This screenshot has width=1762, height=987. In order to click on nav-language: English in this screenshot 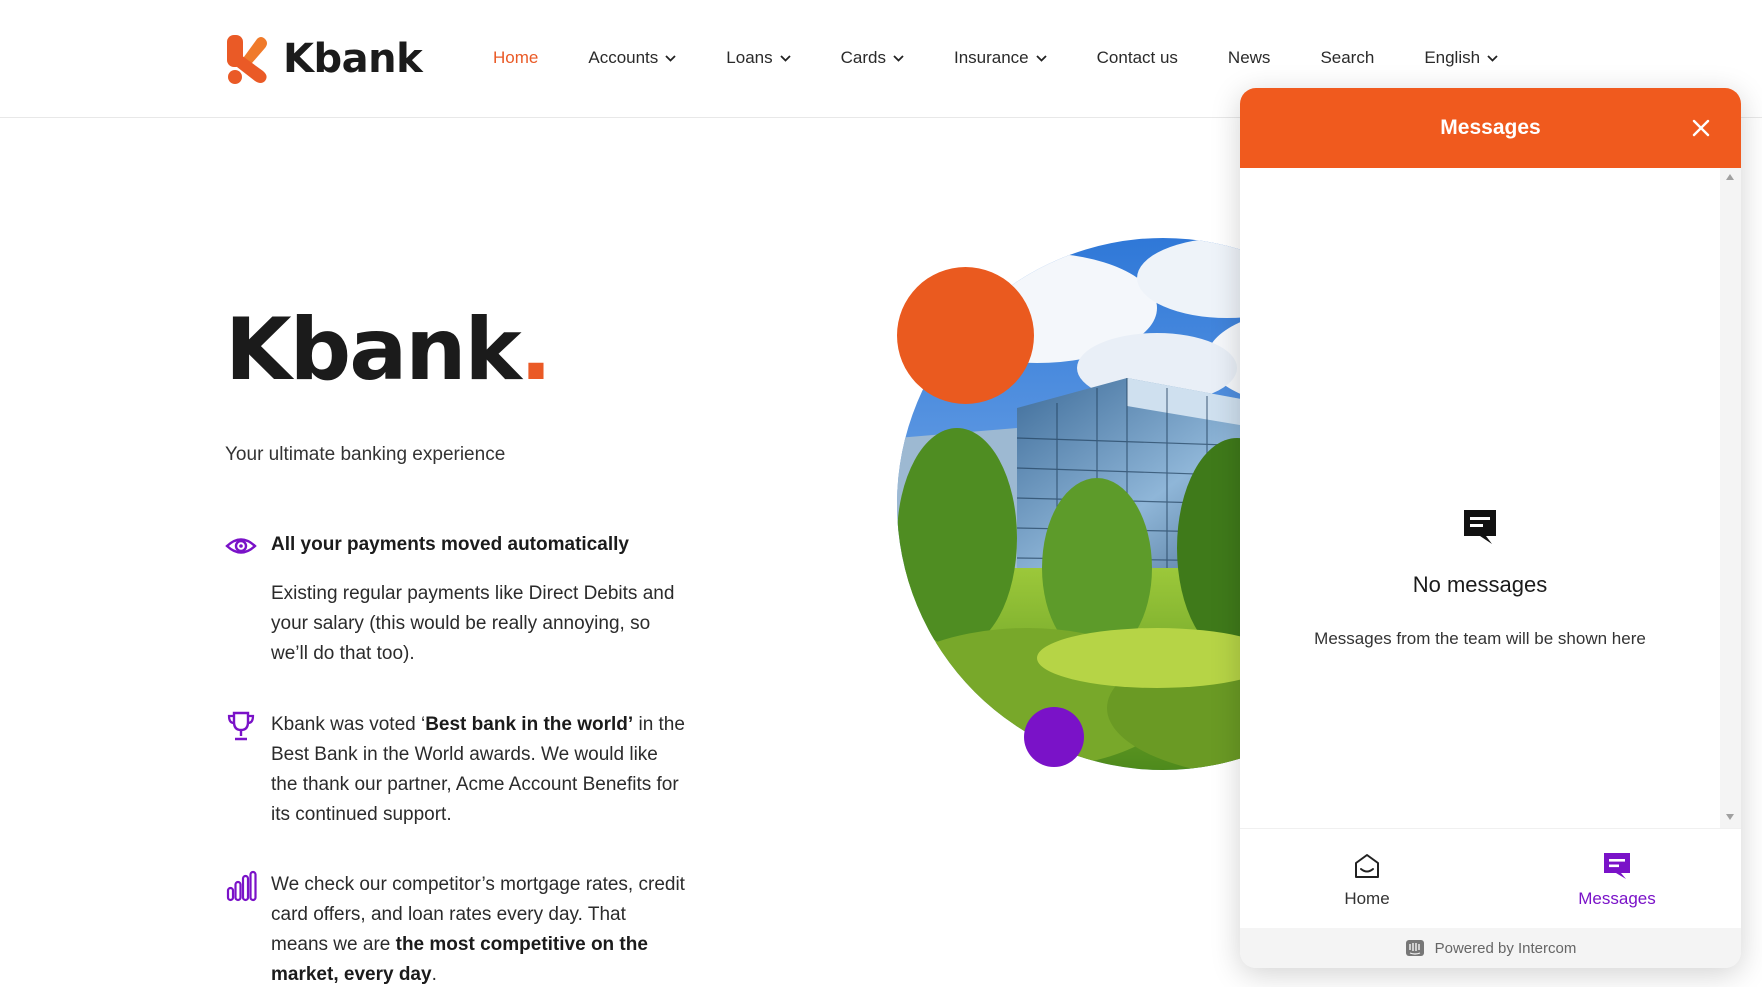, I will do `click(1461, 58)`.